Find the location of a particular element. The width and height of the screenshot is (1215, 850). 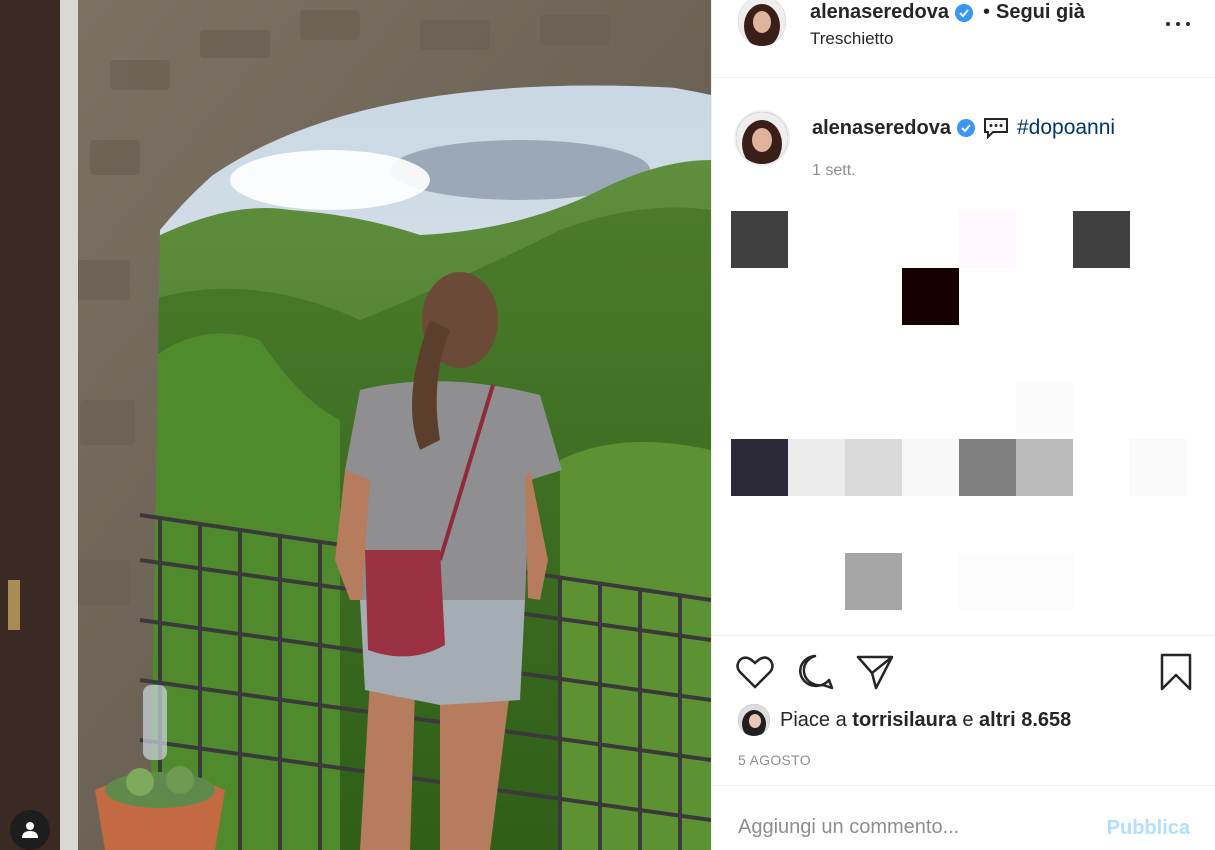

caption-username: alenaseredova is located at coordinates (881, 128).